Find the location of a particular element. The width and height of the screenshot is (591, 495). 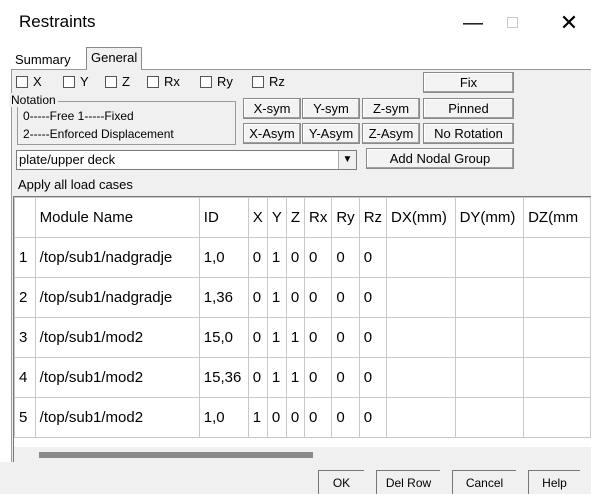

scrollbar-thumb is located at coordinates (176, 455).